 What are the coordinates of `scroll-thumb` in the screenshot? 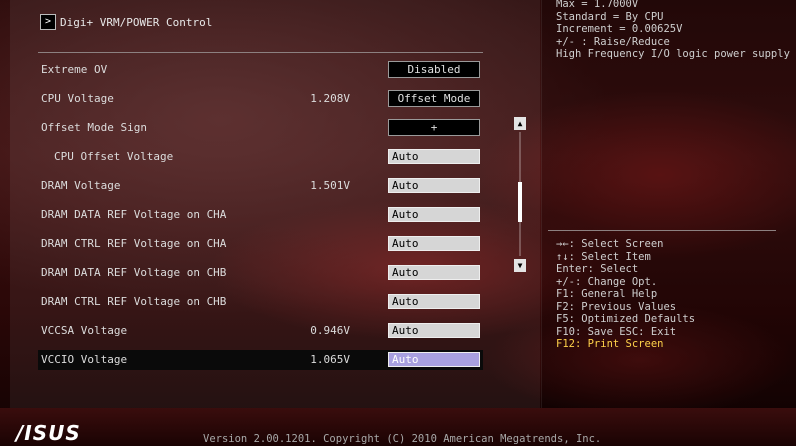 It's located at (520, 202).